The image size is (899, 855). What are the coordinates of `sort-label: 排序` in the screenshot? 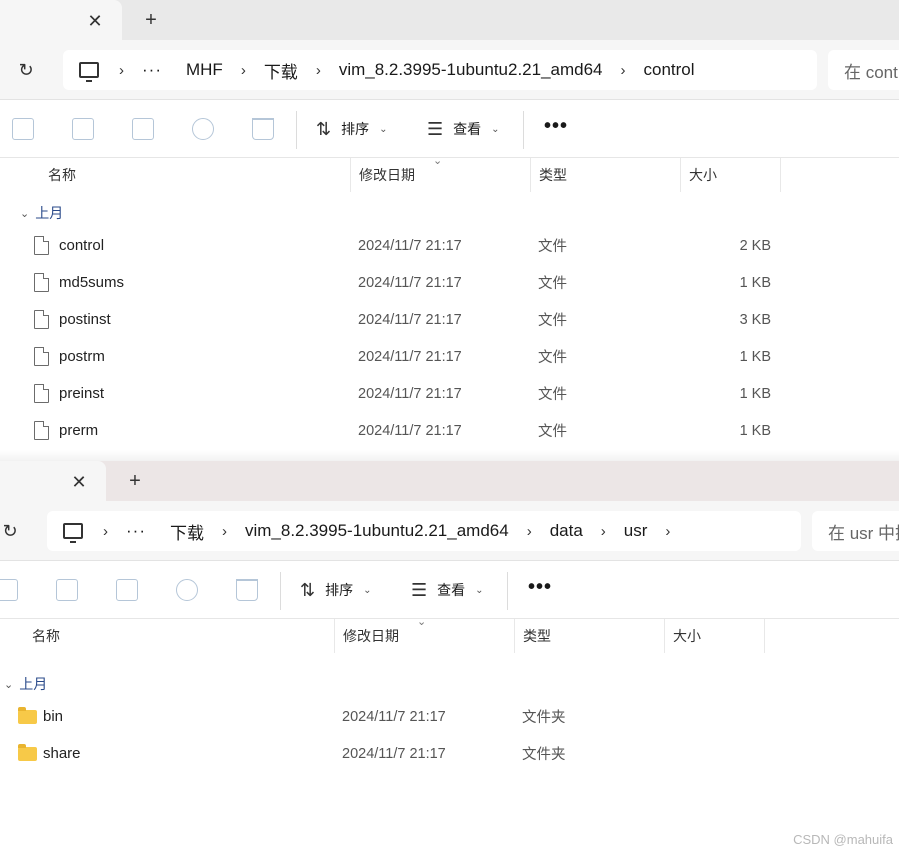 It's located at (339, 590).